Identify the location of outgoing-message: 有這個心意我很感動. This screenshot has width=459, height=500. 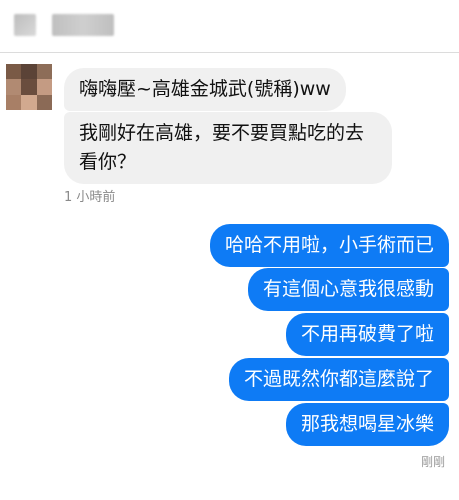
(348, 289).